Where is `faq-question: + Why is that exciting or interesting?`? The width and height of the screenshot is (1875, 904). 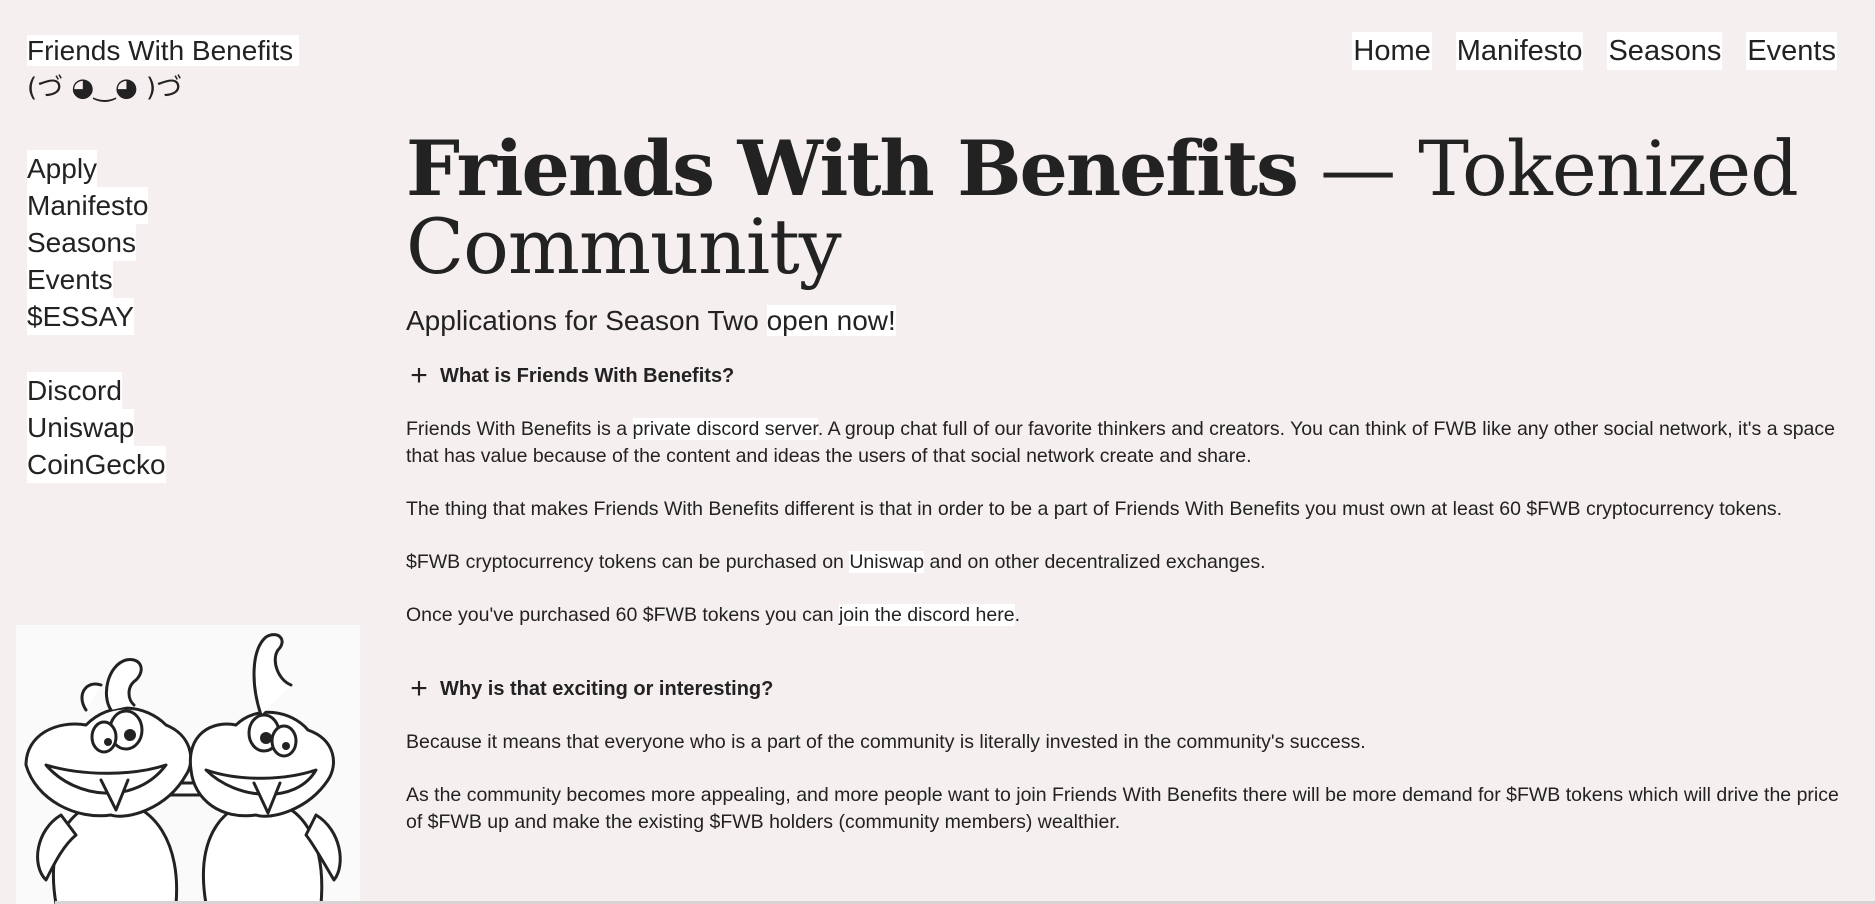 faq-question: + Why is that exciting or interesting? is located at coordinates (1131, 689).